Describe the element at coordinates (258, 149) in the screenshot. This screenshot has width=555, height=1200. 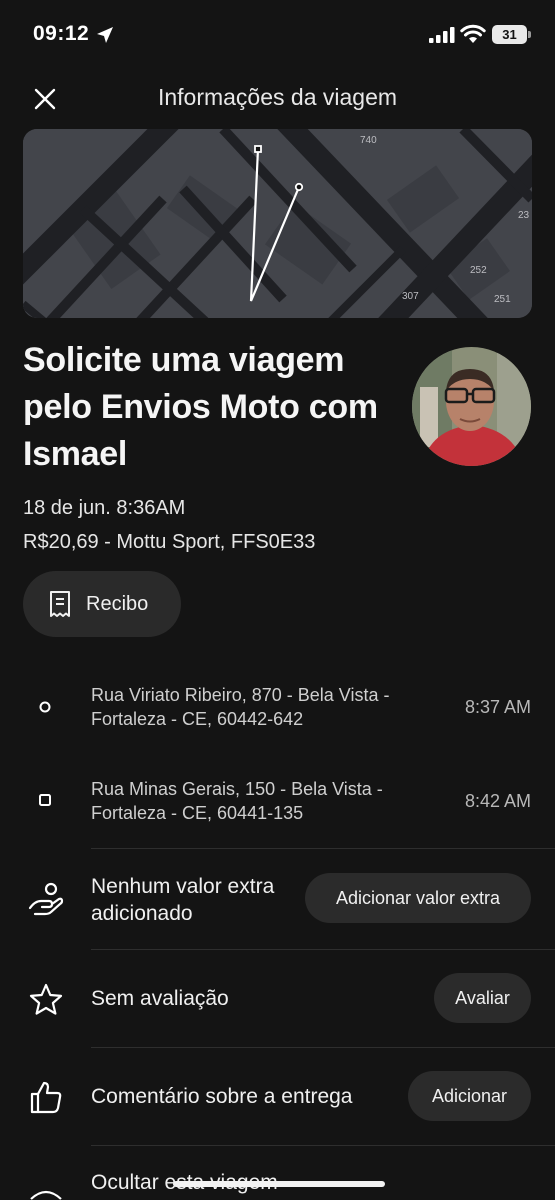
I see `map-dropoff-marker` at that location.